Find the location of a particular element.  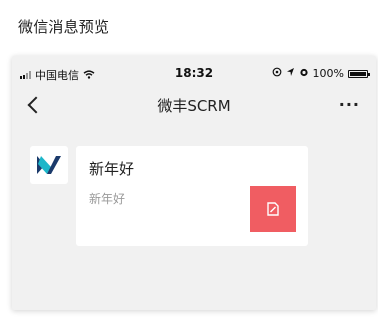

link-icon is located at coordinates (273, 209).